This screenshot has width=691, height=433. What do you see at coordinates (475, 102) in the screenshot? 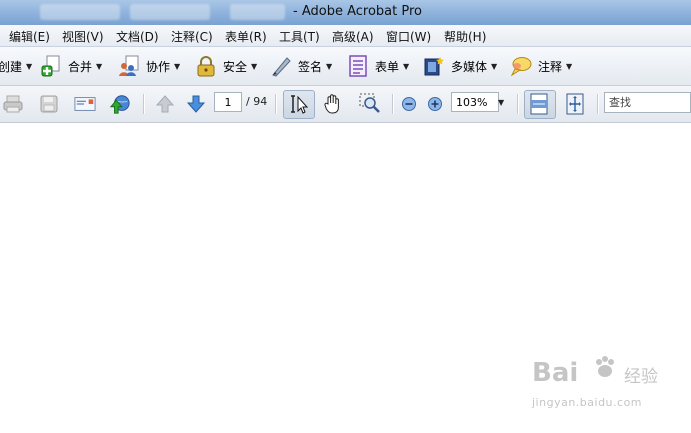
I see `zoom-level-input: 103%` at bounding box center [475, 102].